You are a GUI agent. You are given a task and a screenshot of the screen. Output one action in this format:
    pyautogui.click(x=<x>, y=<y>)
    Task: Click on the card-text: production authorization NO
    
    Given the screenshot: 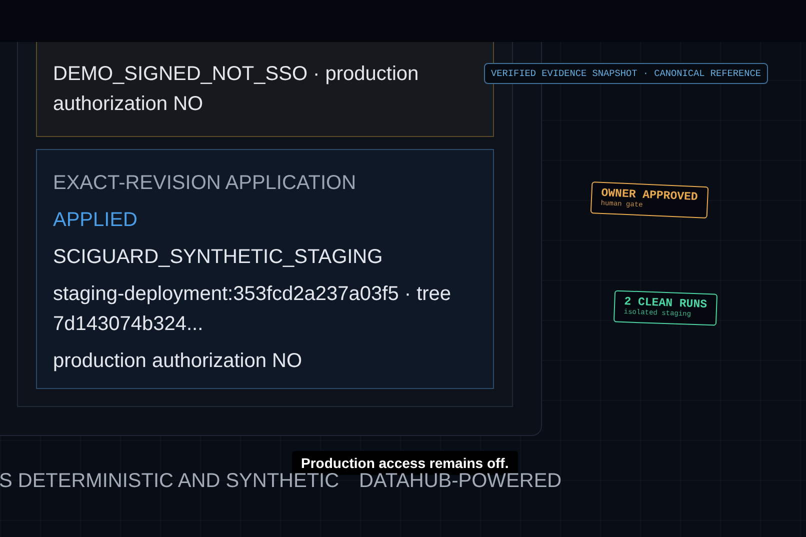 What is the action you would take?
    pyautogui.click(x=178, y=361)
    